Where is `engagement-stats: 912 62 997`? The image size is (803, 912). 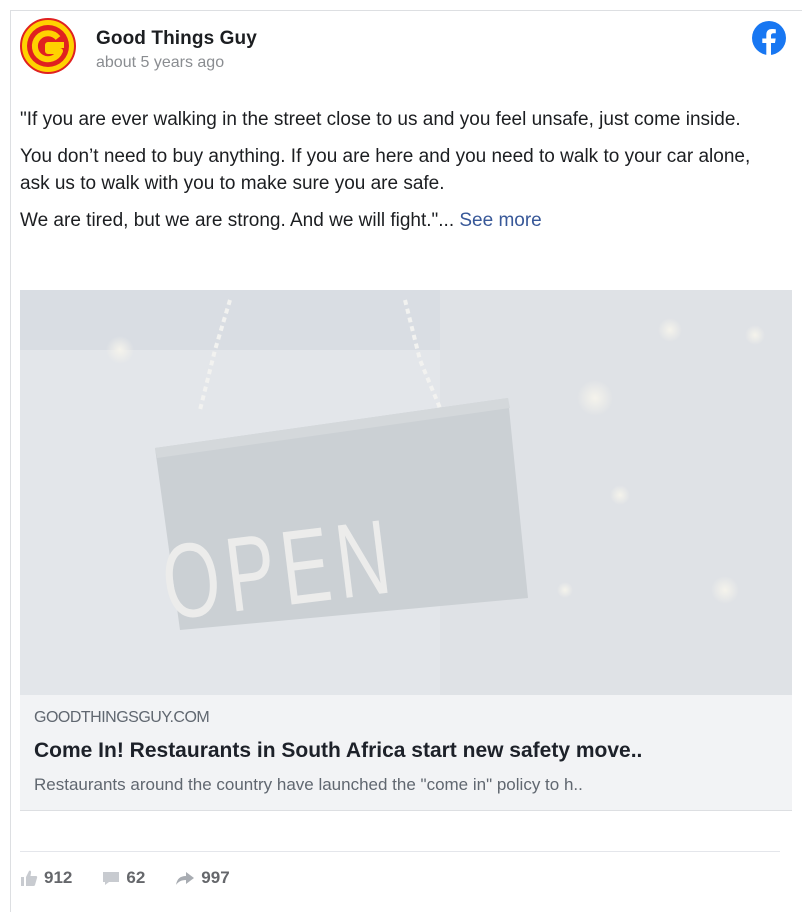
engagement-stats: 912 62 997 is located at coordinates (125, 878).